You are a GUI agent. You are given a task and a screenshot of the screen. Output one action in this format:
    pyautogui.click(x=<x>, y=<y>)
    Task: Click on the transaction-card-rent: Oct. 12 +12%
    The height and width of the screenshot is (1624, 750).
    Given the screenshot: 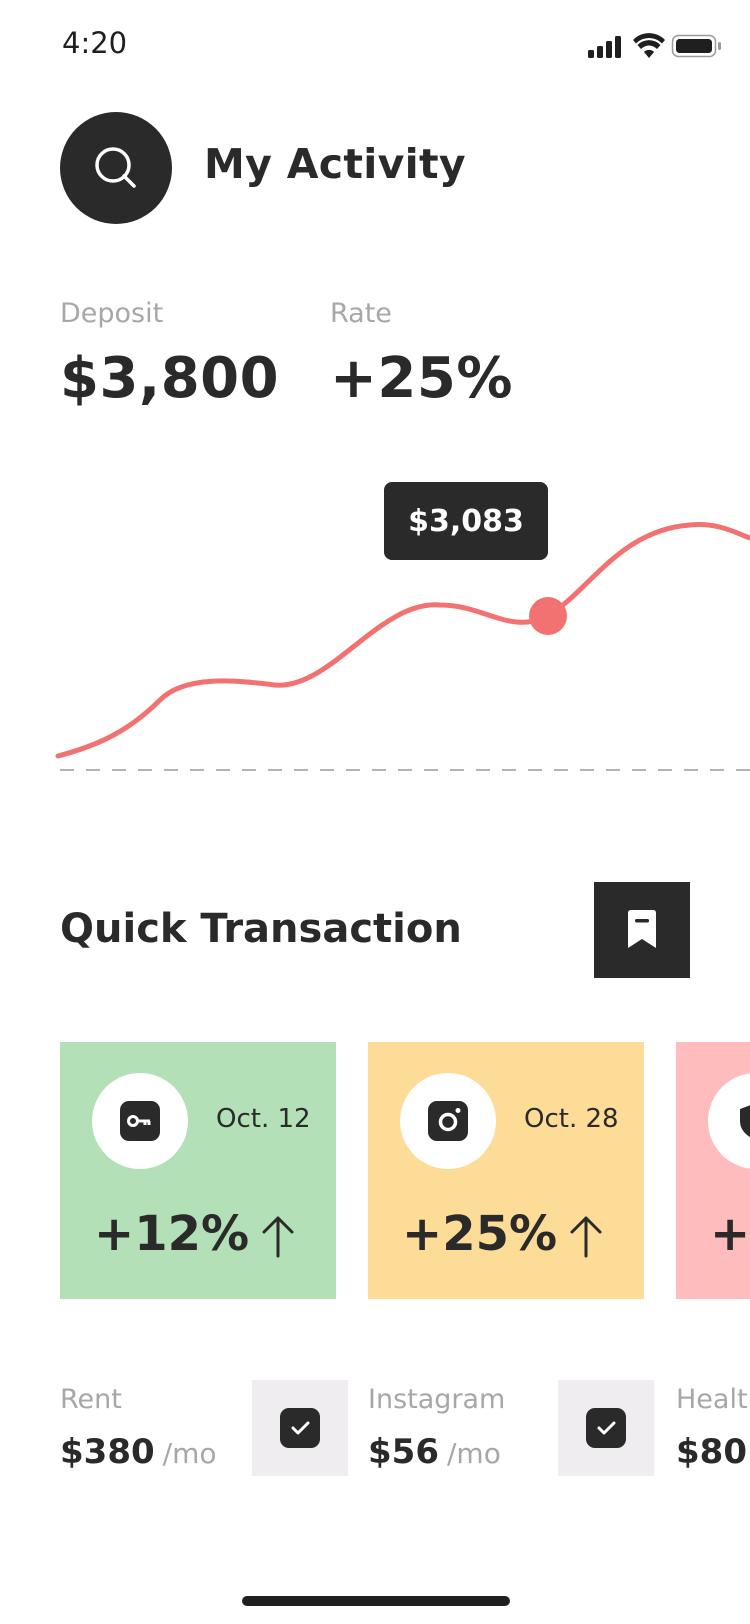 What is the action you would take?
    pyautogui.click(x=198, y=1170)
    